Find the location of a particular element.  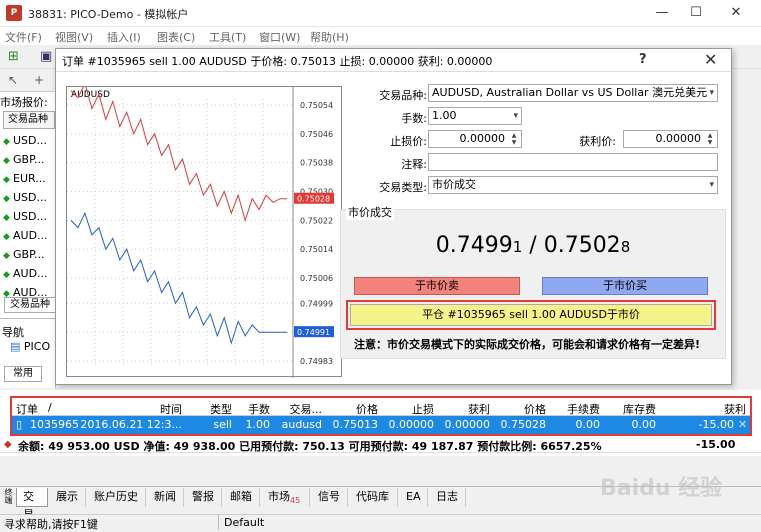

y-tick-label: 0.74999 is located at coordinates (316, 303).